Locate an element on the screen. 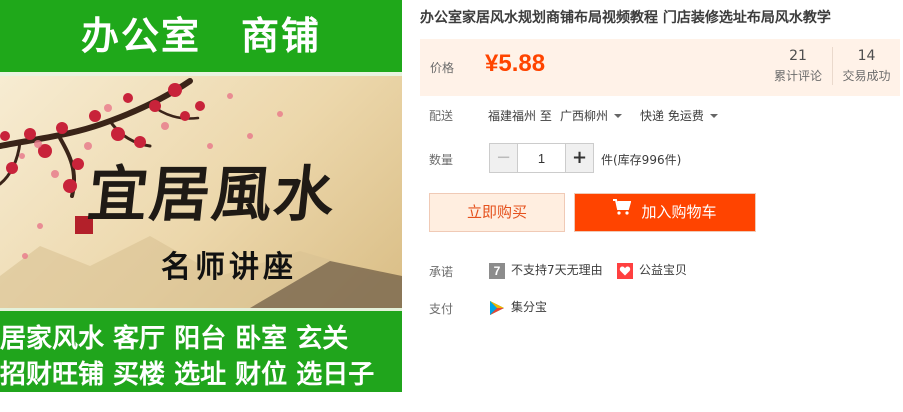 This screenshot has height=412, width=903. quantity-input is located at coordinates (541, 158).